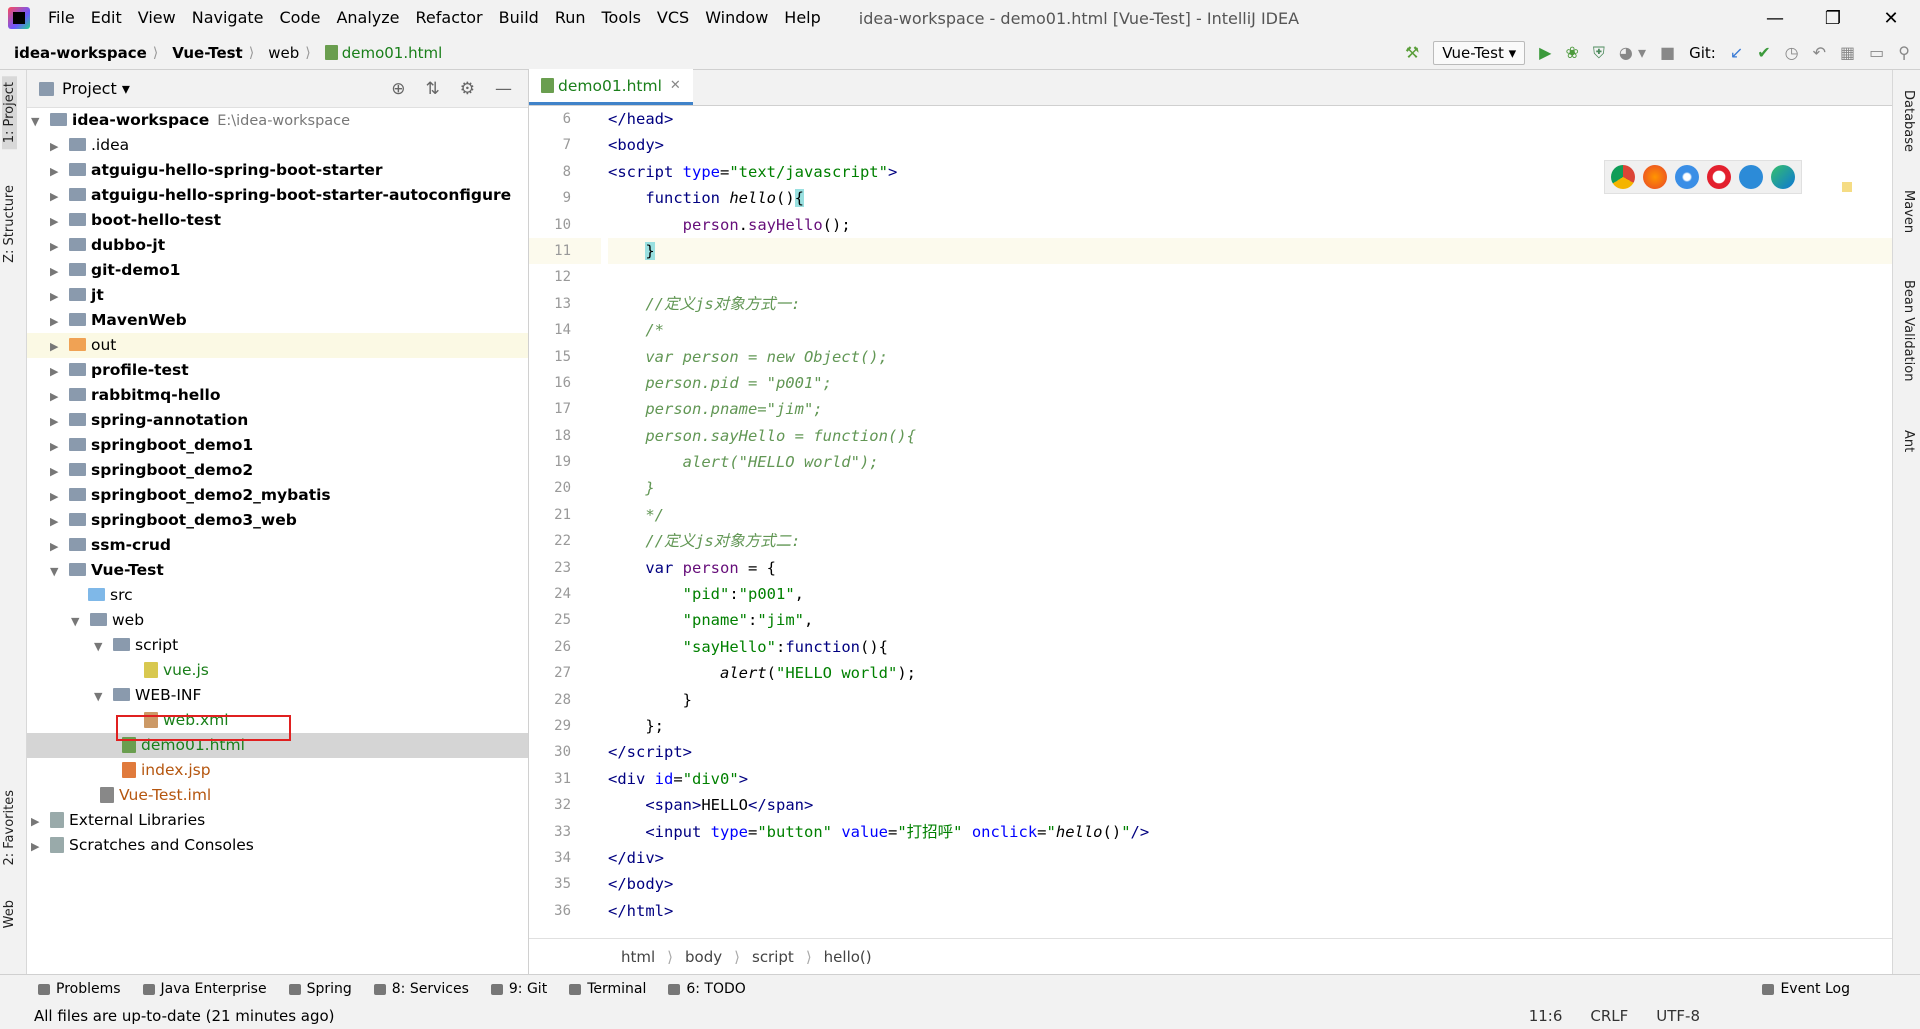 The width and height of the screenshot is (1920, 1029). I want to click on toolwindow-problems: Problems, so click(80, 989).